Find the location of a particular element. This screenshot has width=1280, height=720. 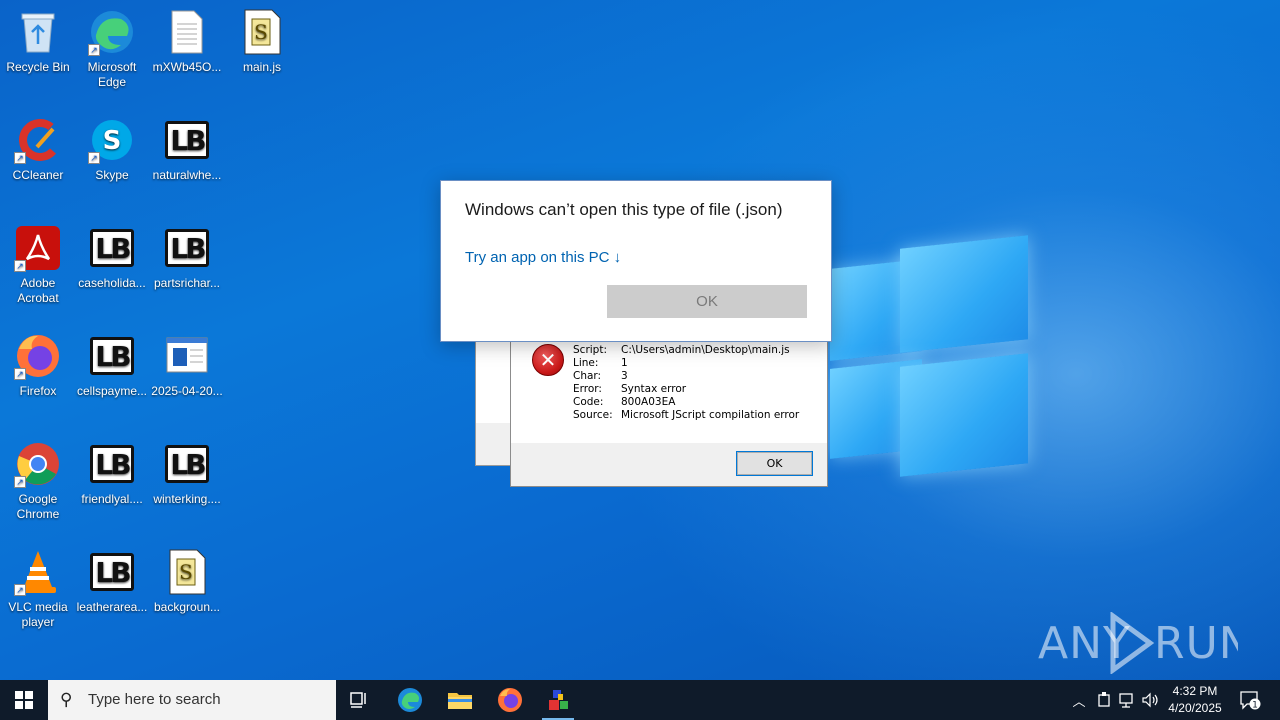

desktop-icon: S ↗ Skype is located at coordinates (112, 149).